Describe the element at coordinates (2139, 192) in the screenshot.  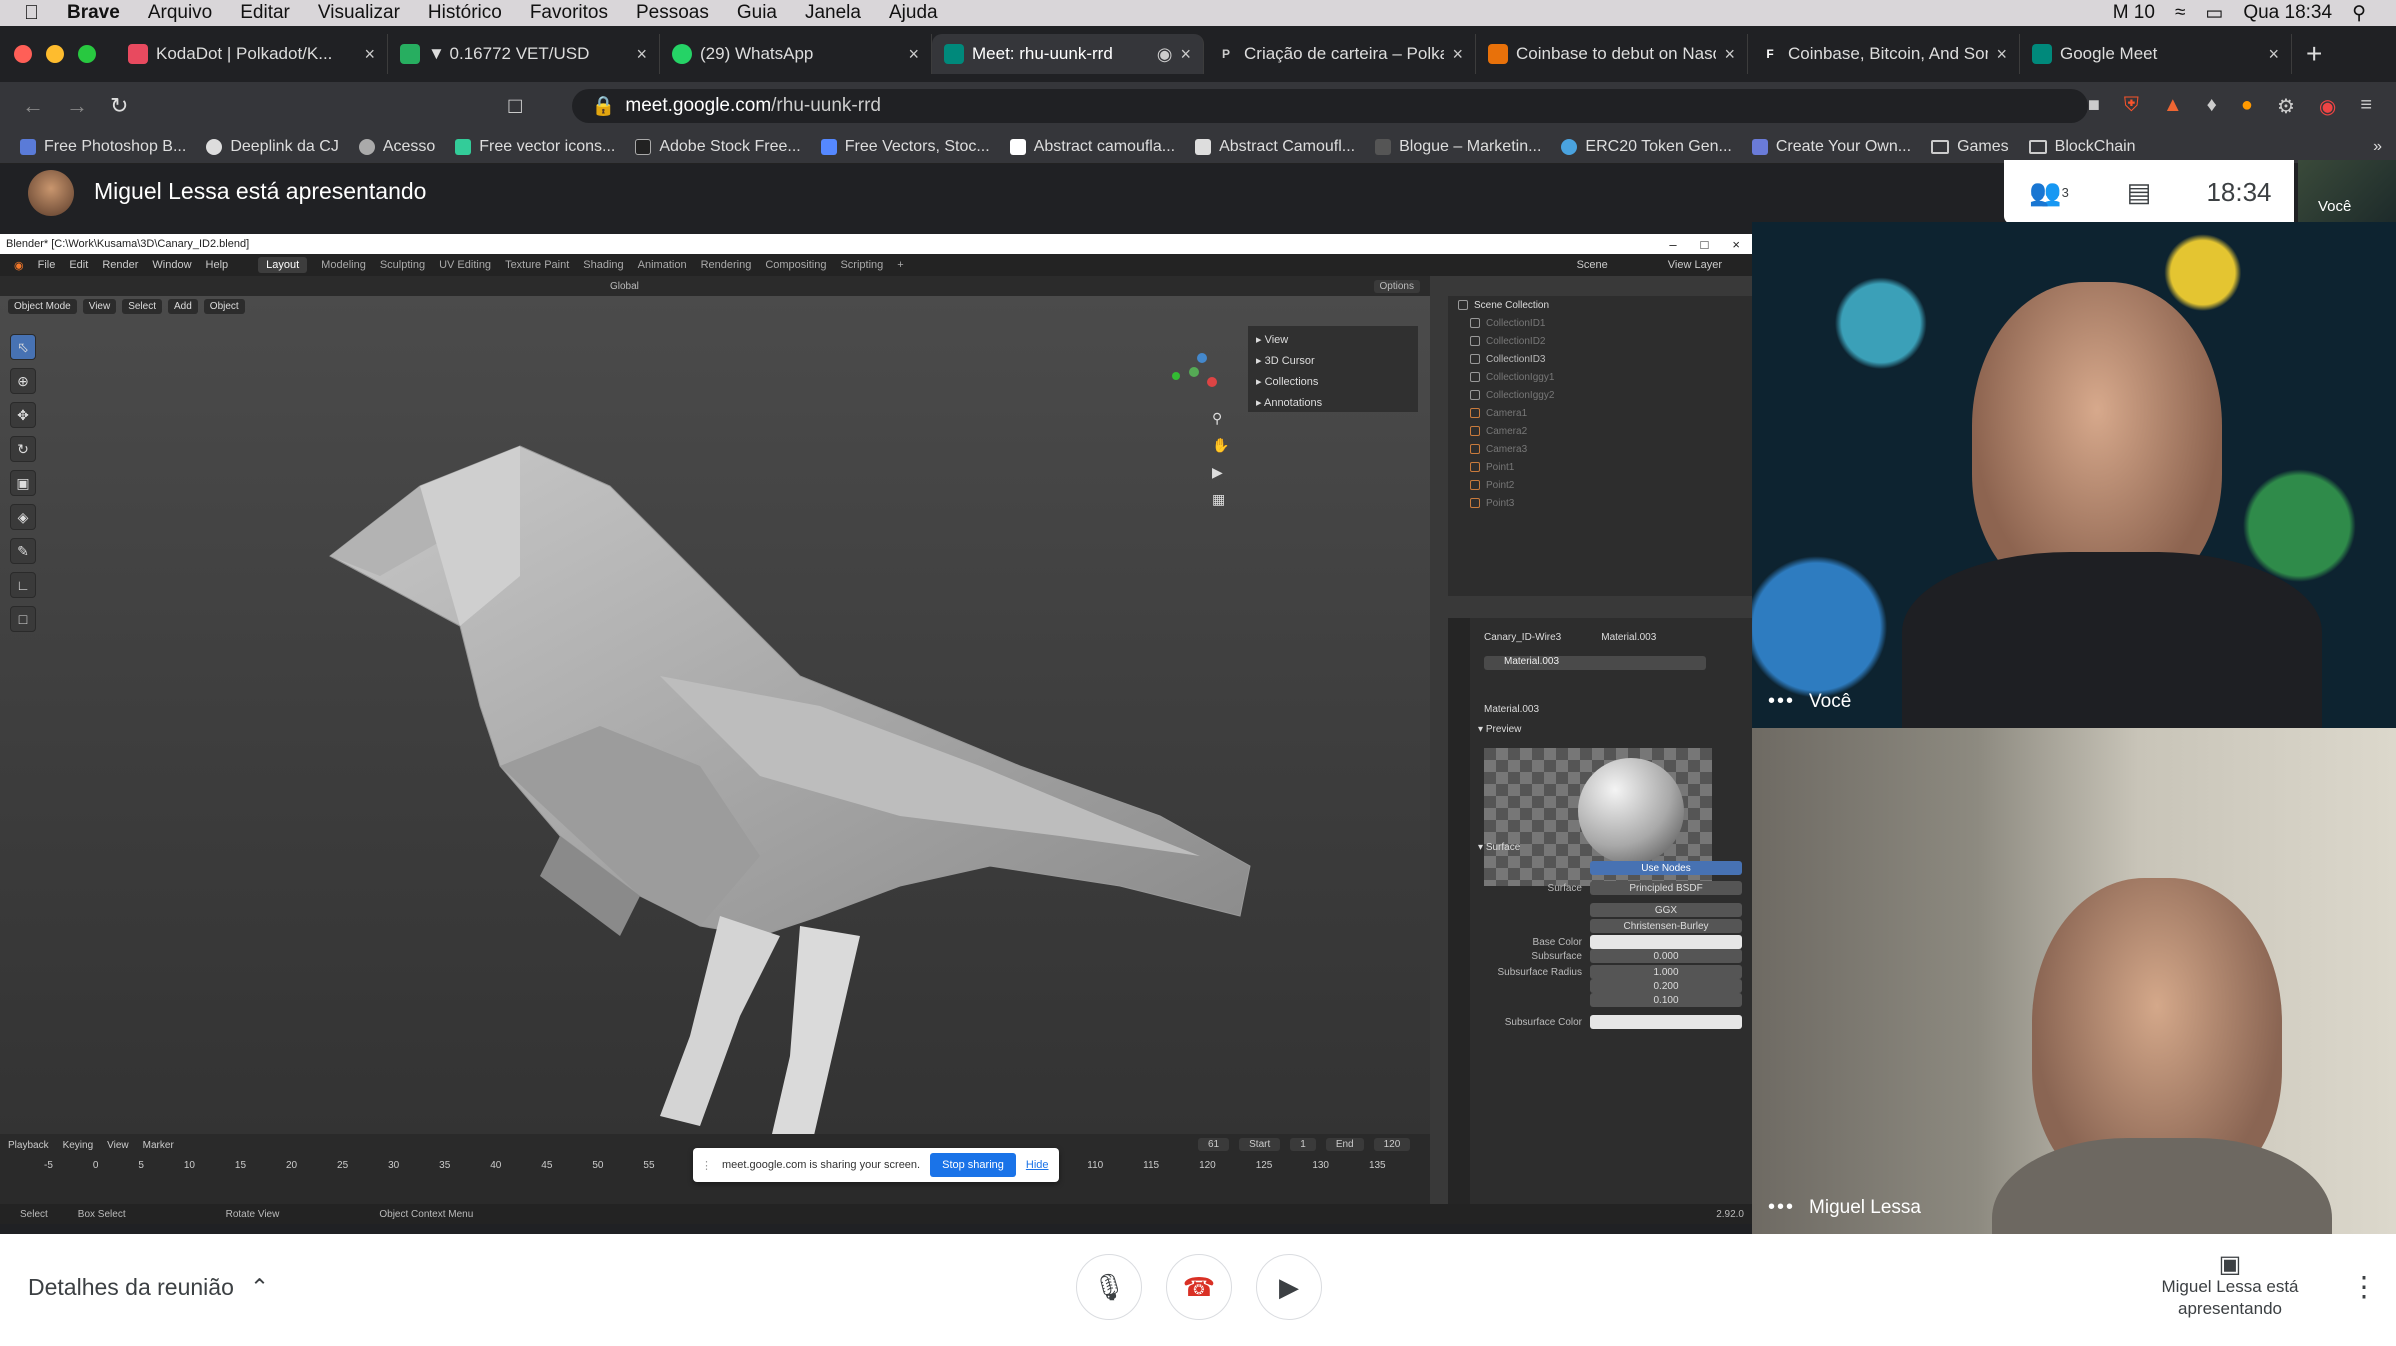
I see `chat-button: ▤` at that location.